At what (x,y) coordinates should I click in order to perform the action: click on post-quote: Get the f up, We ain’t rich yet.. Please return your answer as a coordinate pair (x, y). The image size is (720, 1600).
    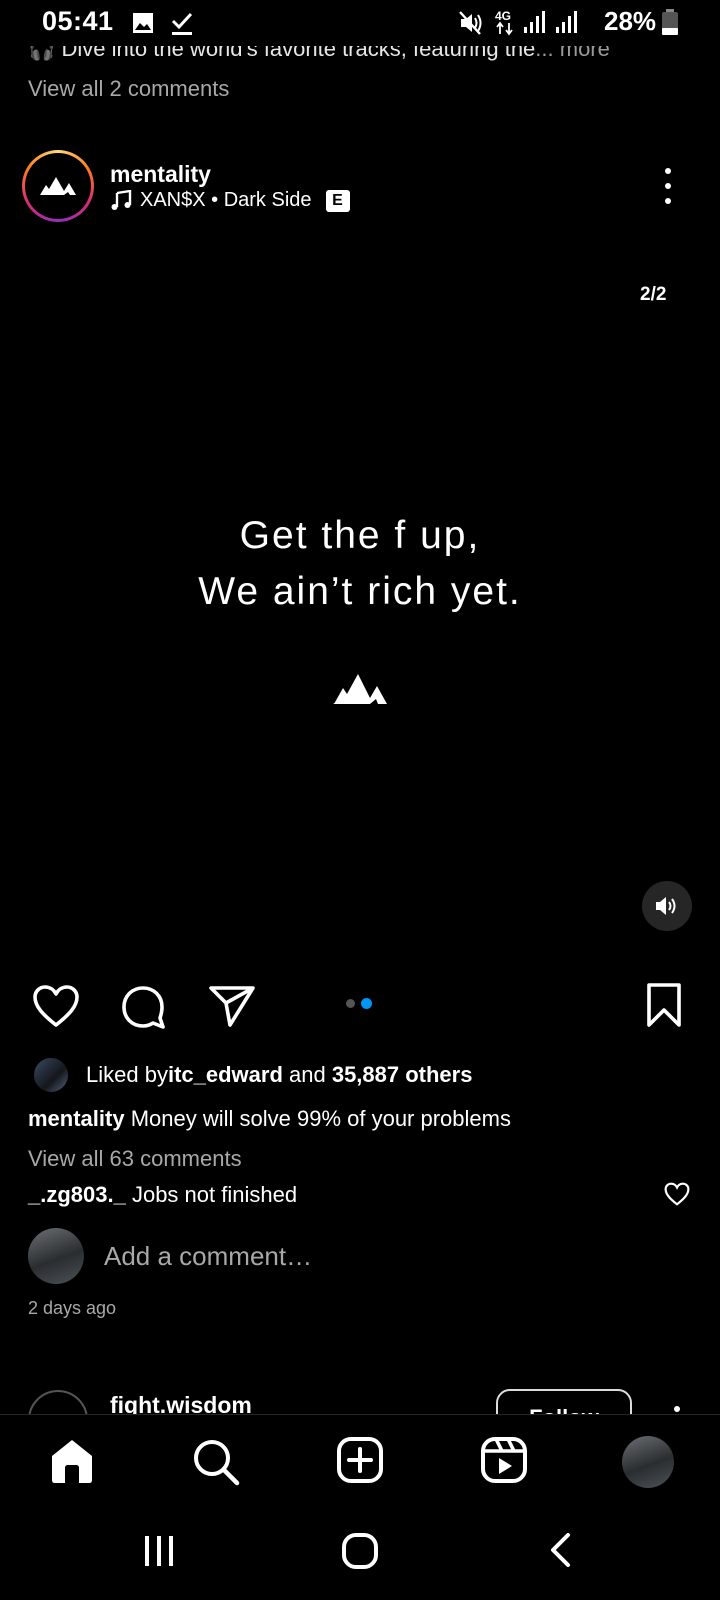
    Looking at the image, I should click on (360, 564).